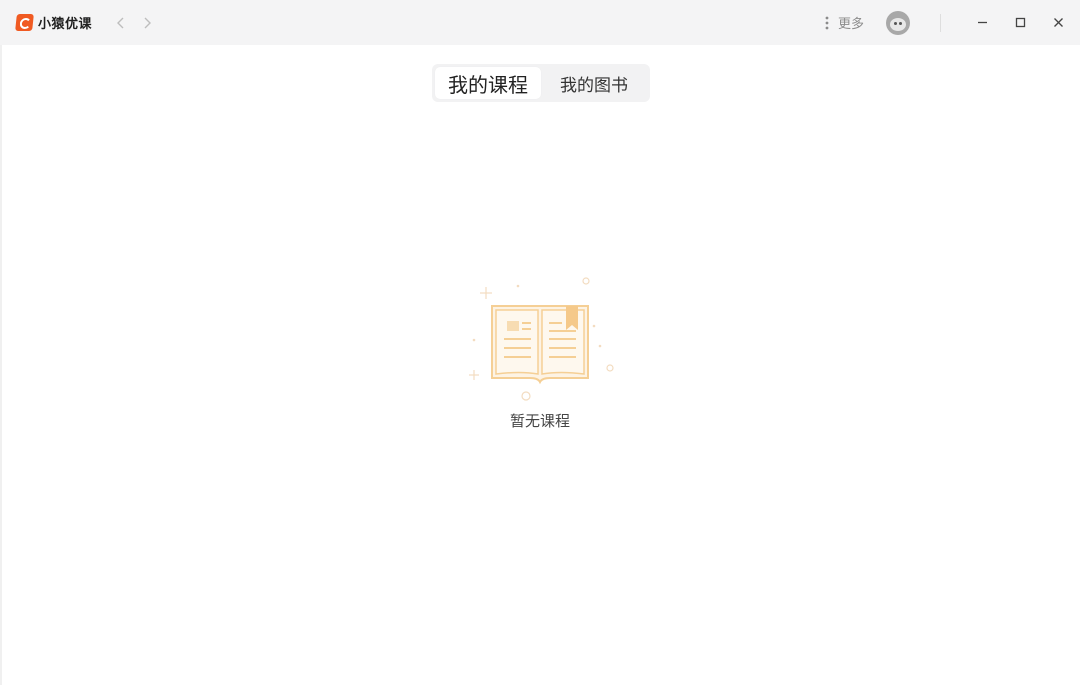  I want to click on empty-message: 暂无课程, so click(539, 421).